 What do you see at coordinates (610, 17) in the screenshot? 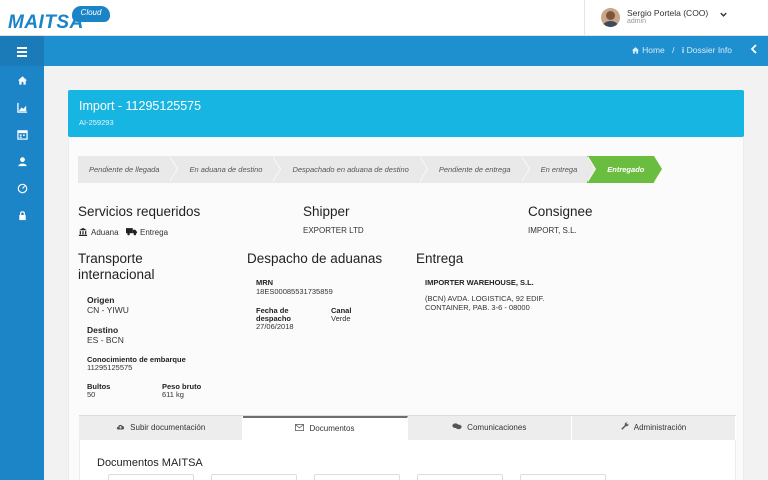
I see `avatar` at bounding box center [610, 17].